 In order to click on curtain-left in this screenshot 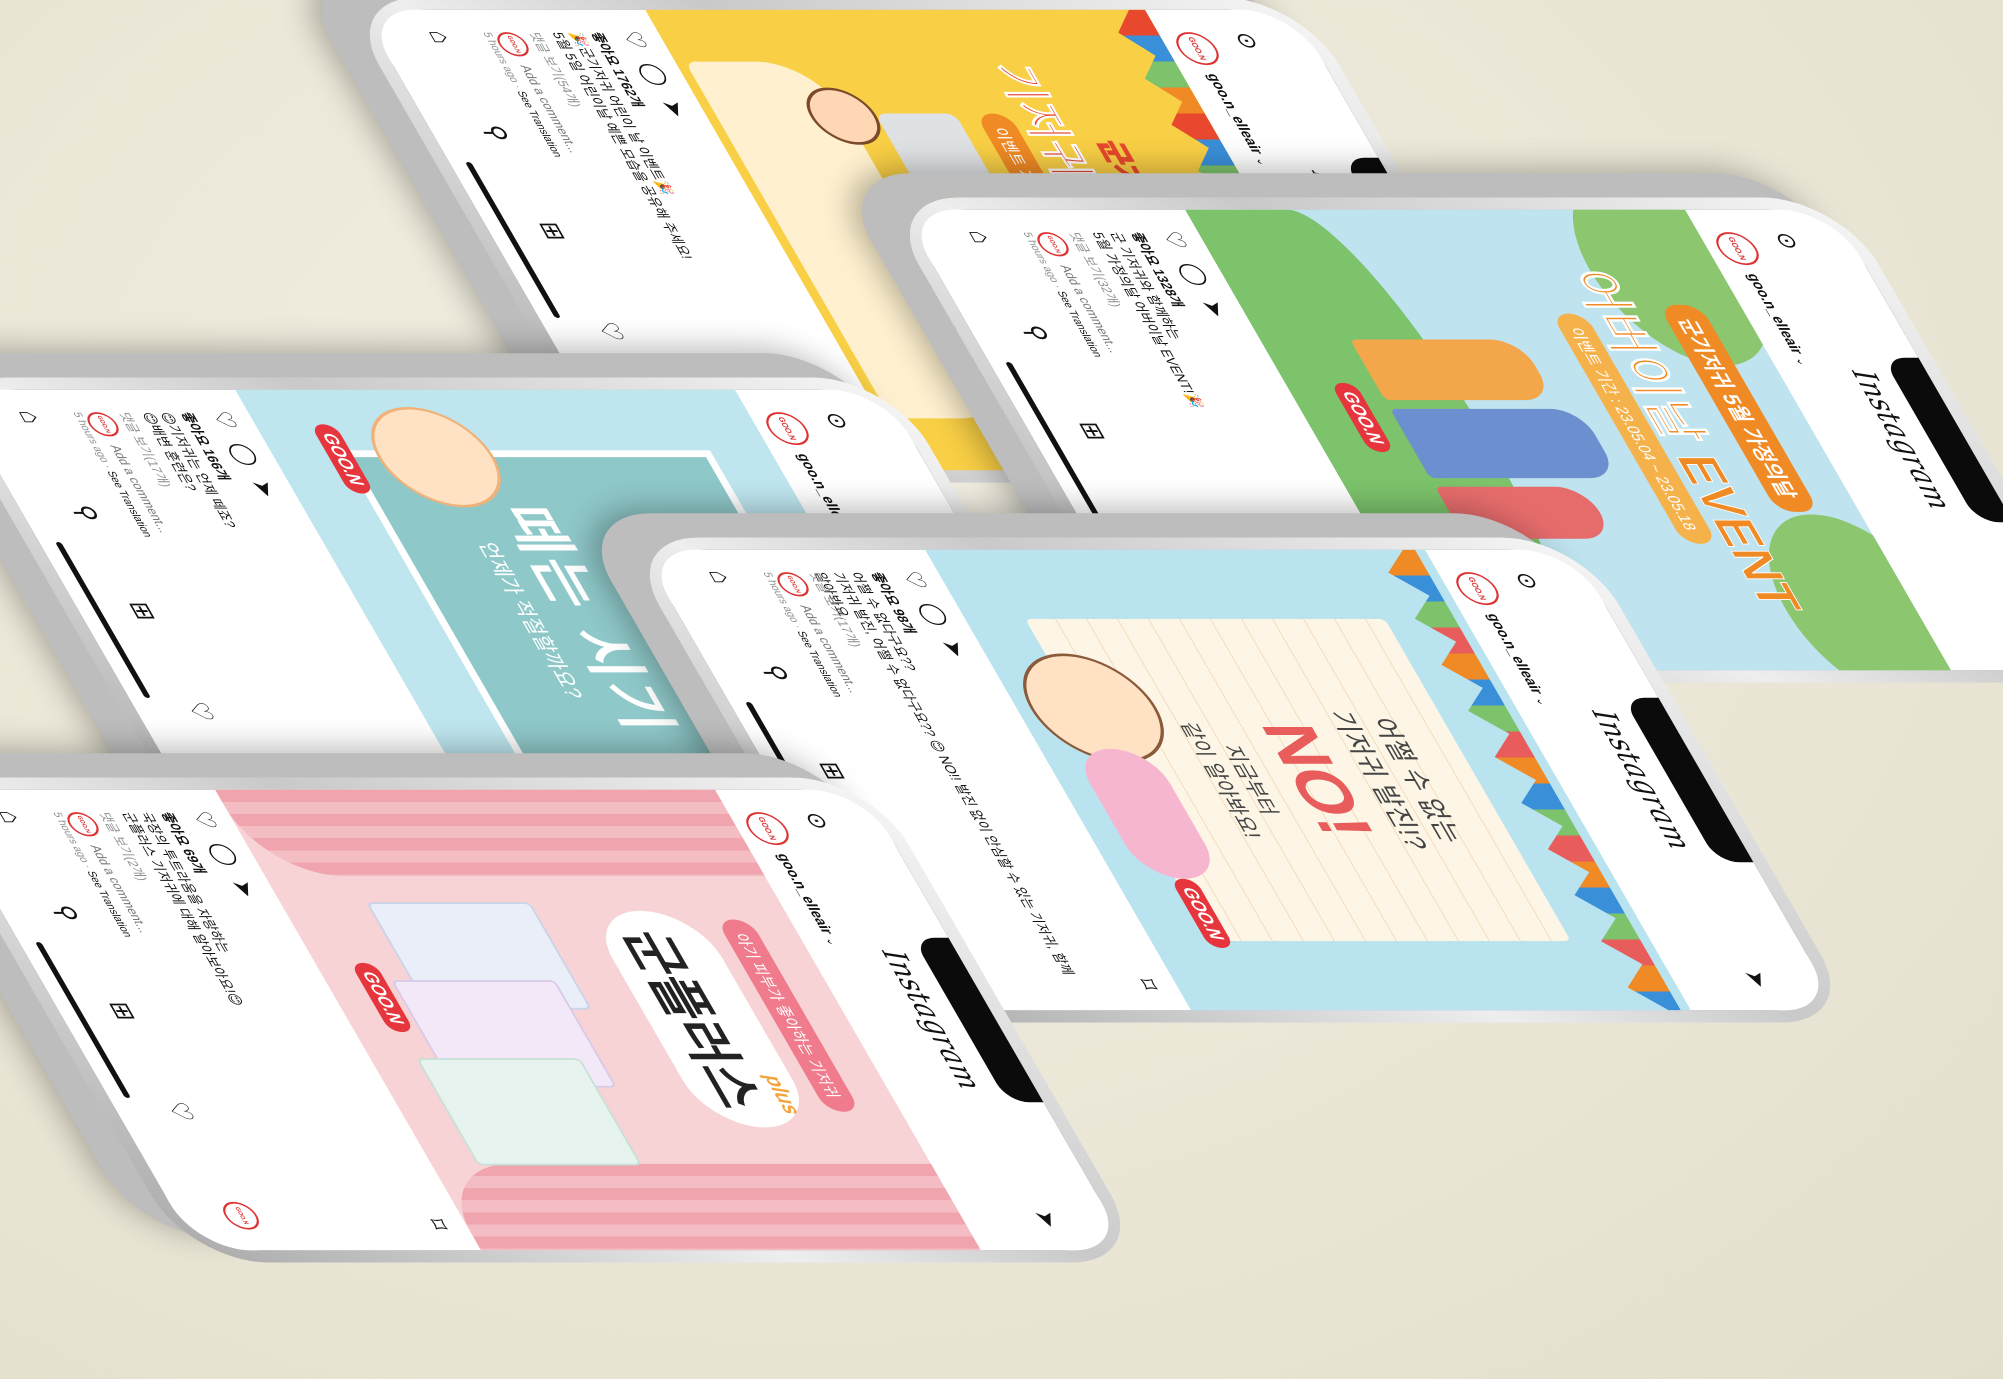, I will do `click(490, 833)`.